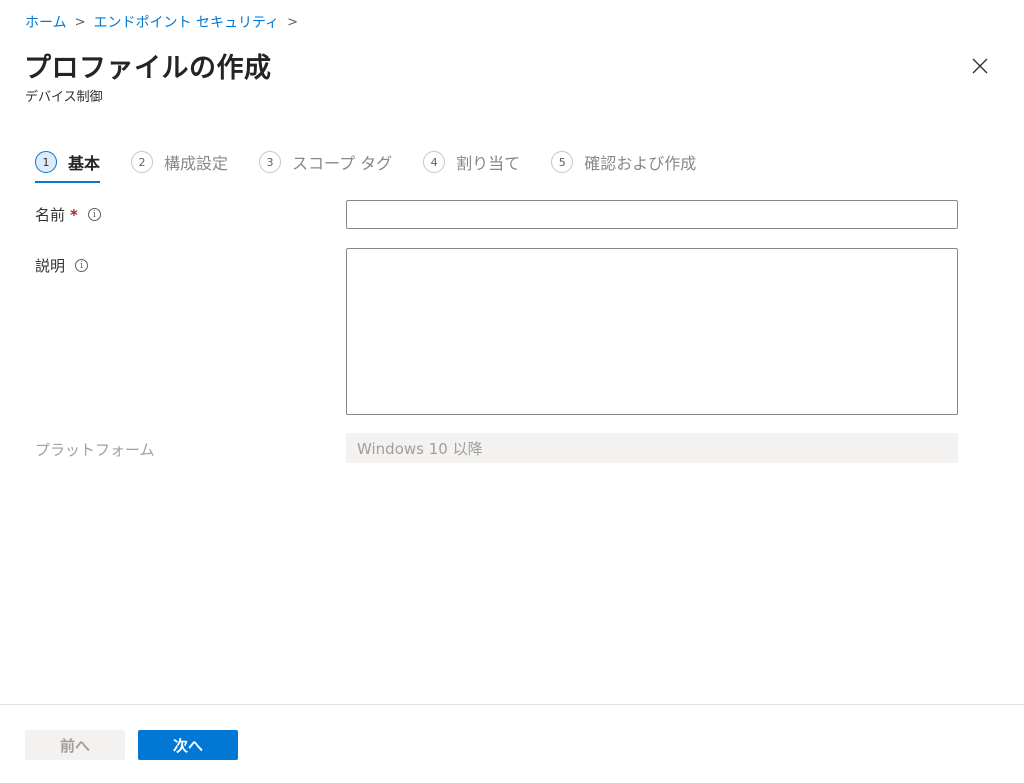 The width and height of the screenshot is (1024, 783). I want to click on close-button, so click(980, 66).